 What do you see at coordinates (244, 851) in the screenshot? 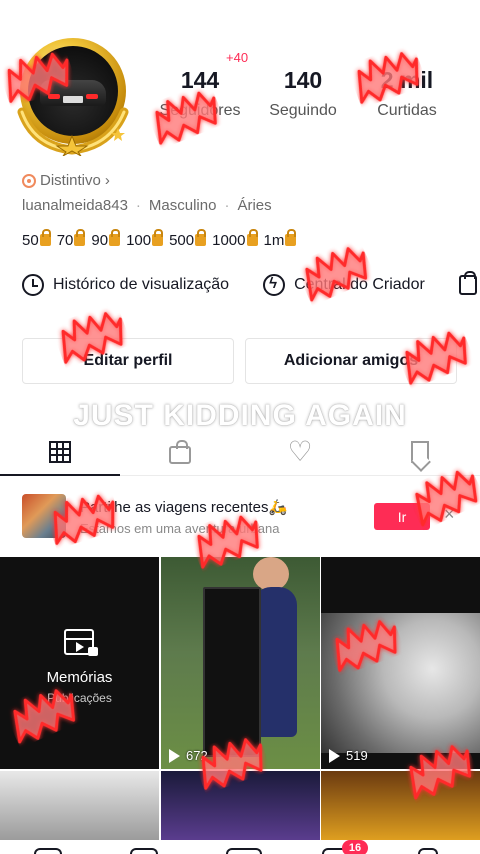
I see `create-icon` at bounding box center [244, 851].